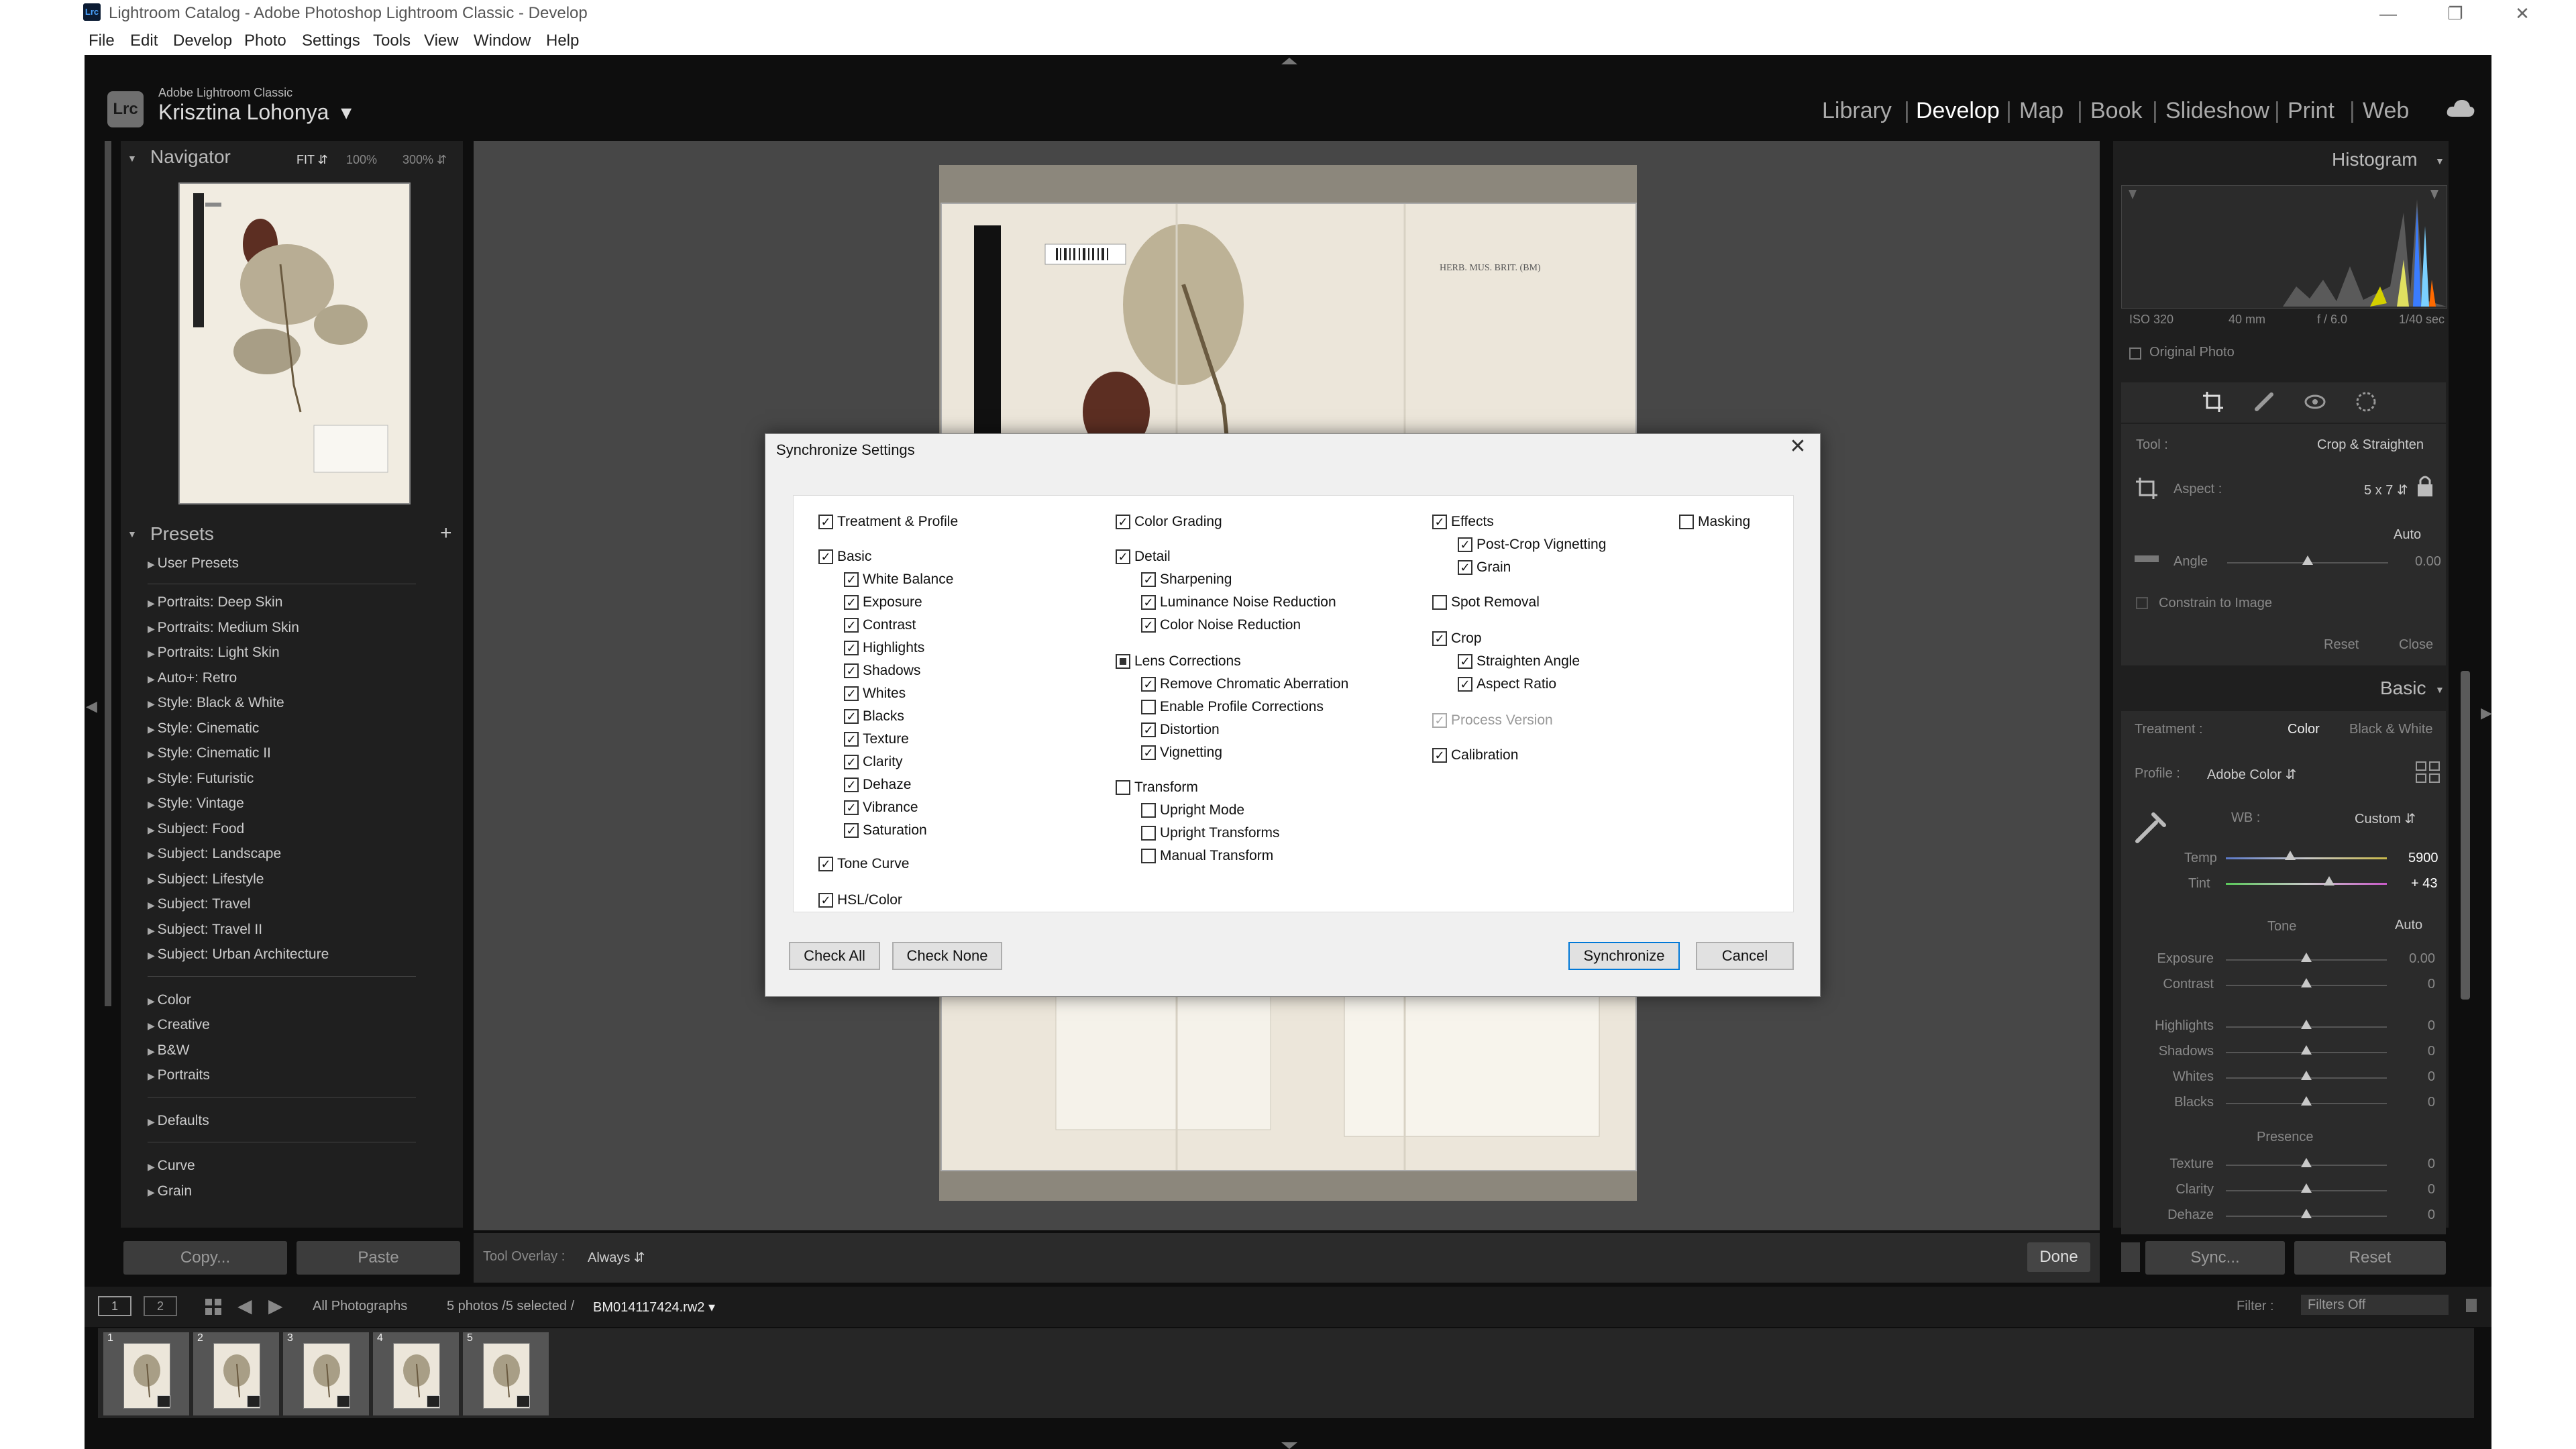 The height and width of the screenshot is (1449, 2576). Describe the element at coordinates (851, 784) in the screenshot. I see `sync-checkbox-dehaze: ✓` at that location.